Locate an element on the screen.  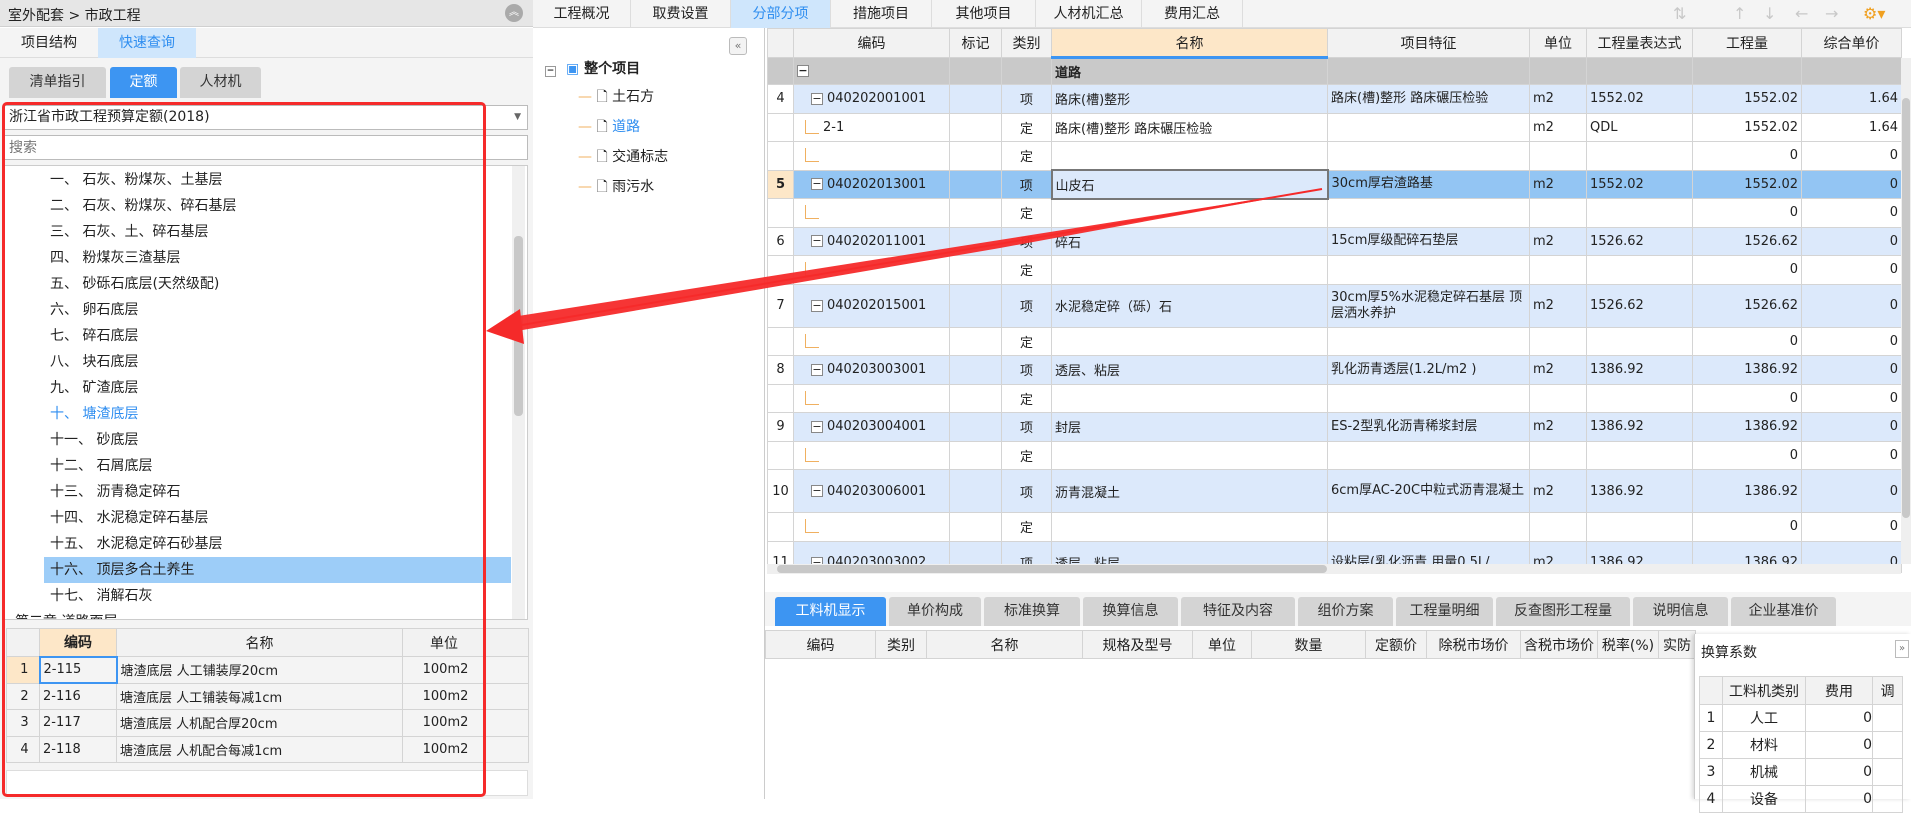
table-row: 1 2-115 塘渣底层 人工铺装厚20cm 100m2 is located at coordinates (267, 669).